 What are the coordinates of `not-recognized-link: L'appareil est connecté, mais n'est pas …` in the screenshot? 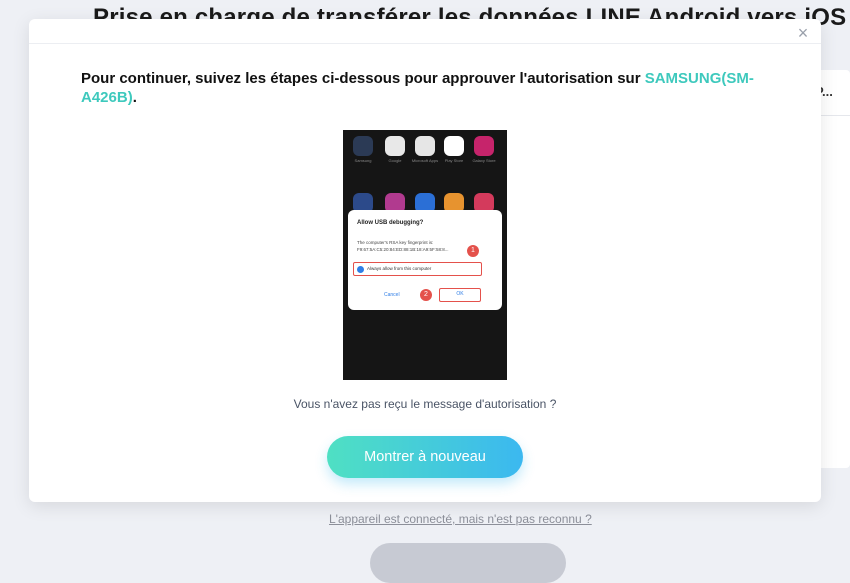 It's located at (460, 519).